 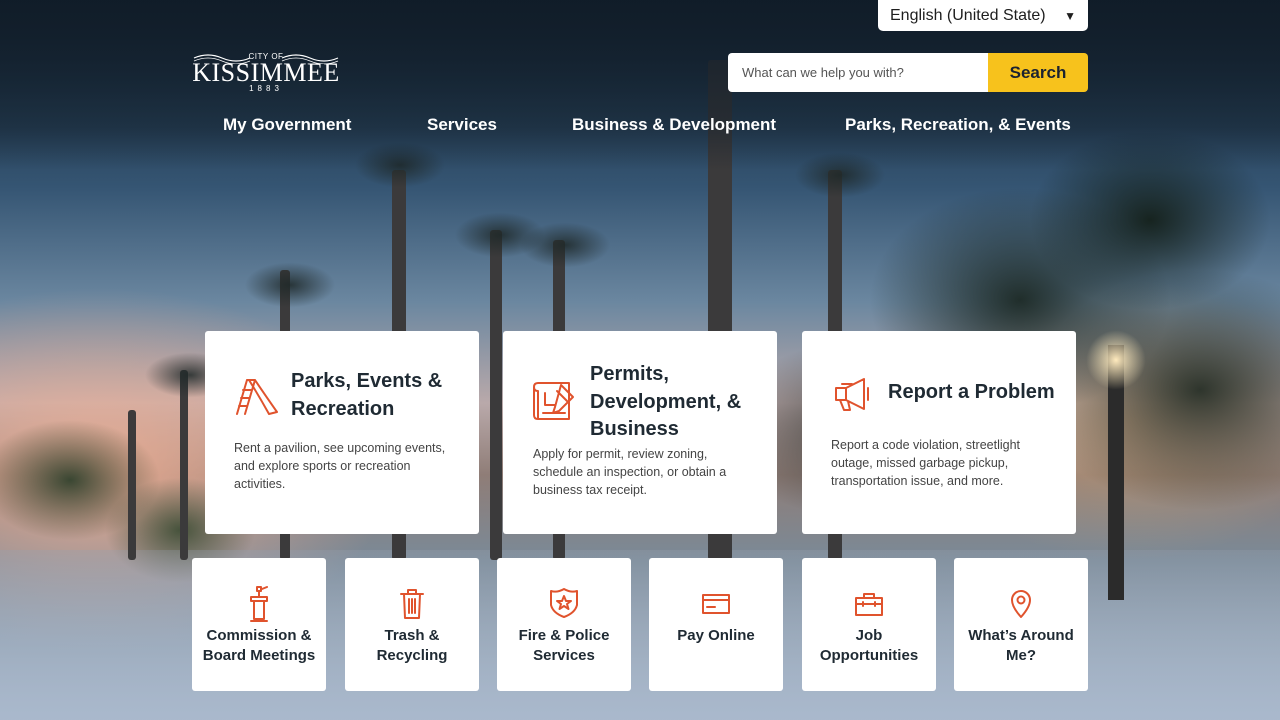 What do you see at coordinates (257, 397) in the screenshot?
I see `slide-icon` at bounding box center [257, 397].